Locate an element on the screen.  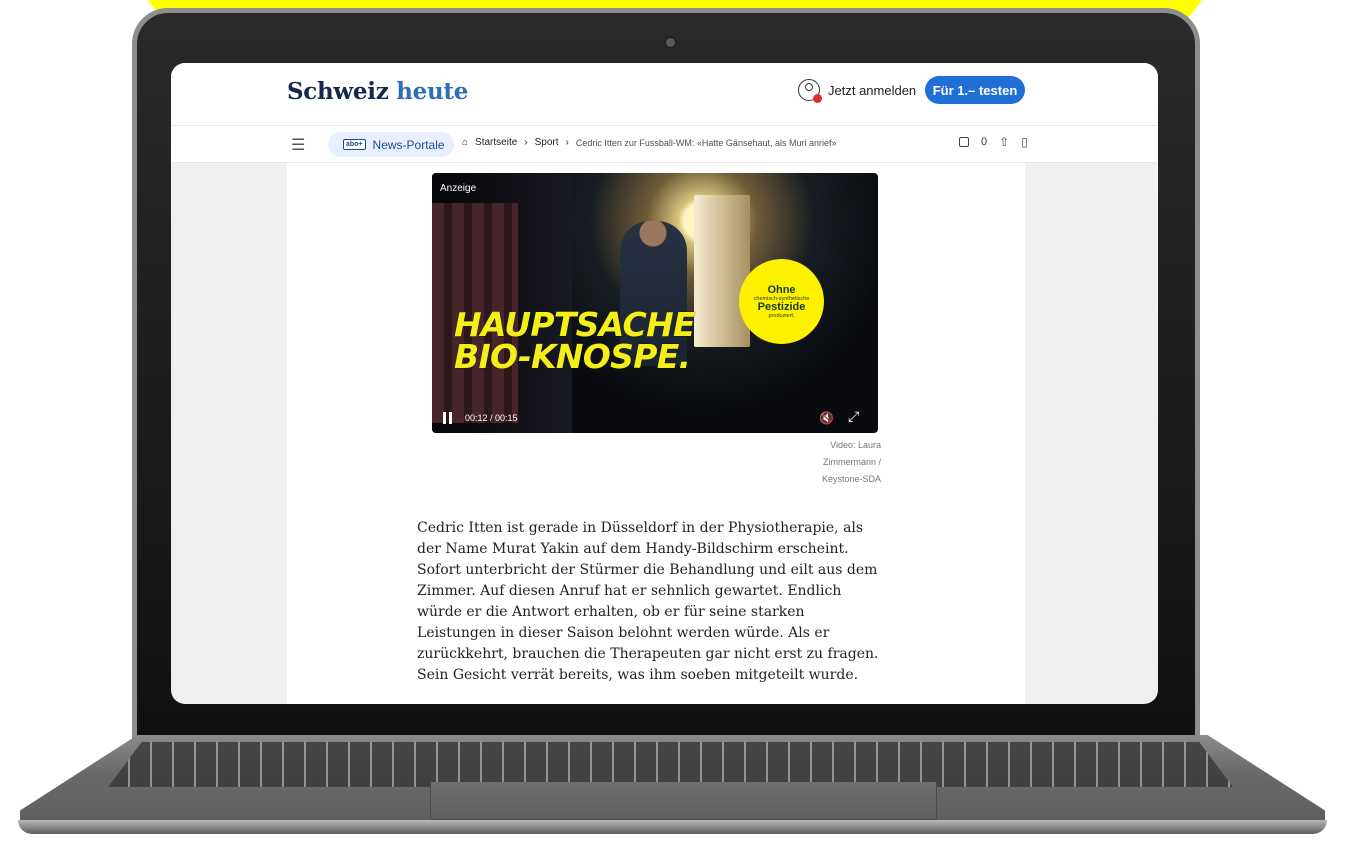
trial-button: Für 1.– testen is located at coordinates (975, 90).